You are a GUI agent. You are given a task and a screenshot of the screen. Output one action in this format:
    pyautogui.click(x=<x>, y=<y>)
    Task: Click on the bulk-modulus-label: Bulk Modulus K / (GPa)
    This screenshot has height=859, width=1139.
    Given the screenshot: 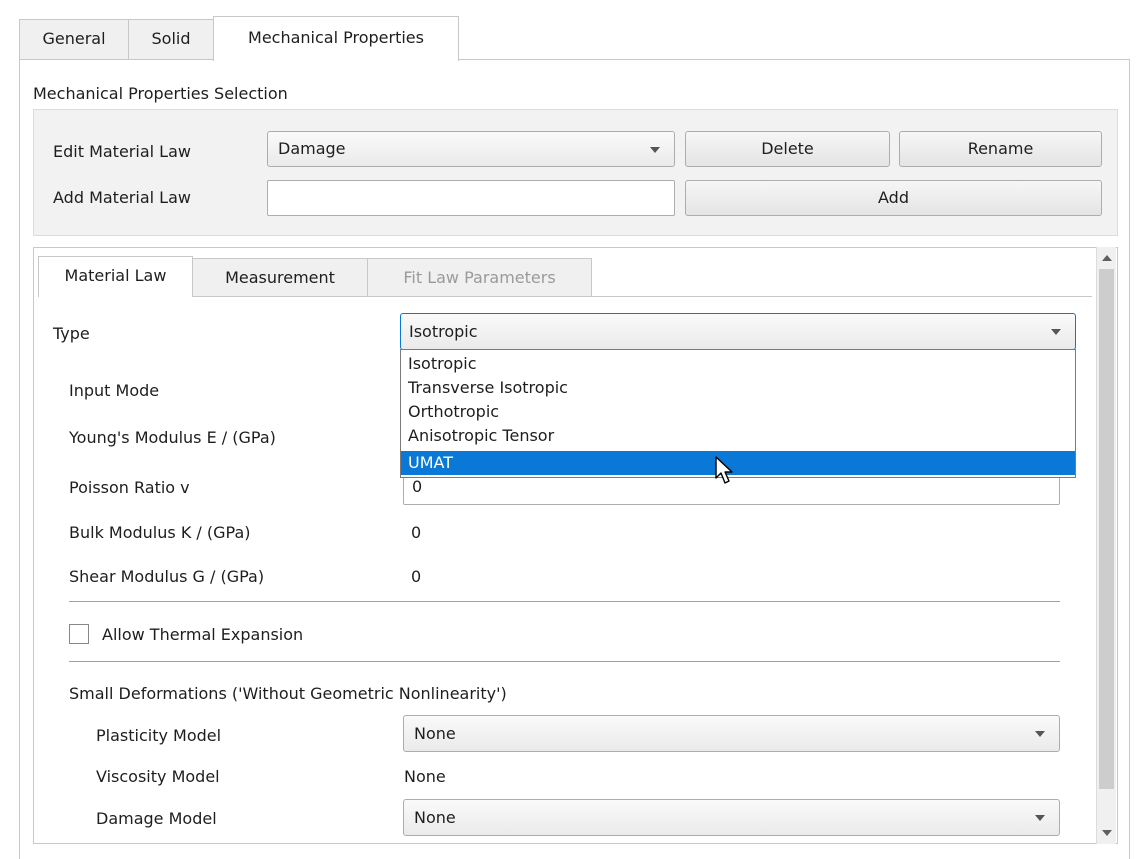 What is the action you would take?
    pyautogui.click(x=160, y=532)
    